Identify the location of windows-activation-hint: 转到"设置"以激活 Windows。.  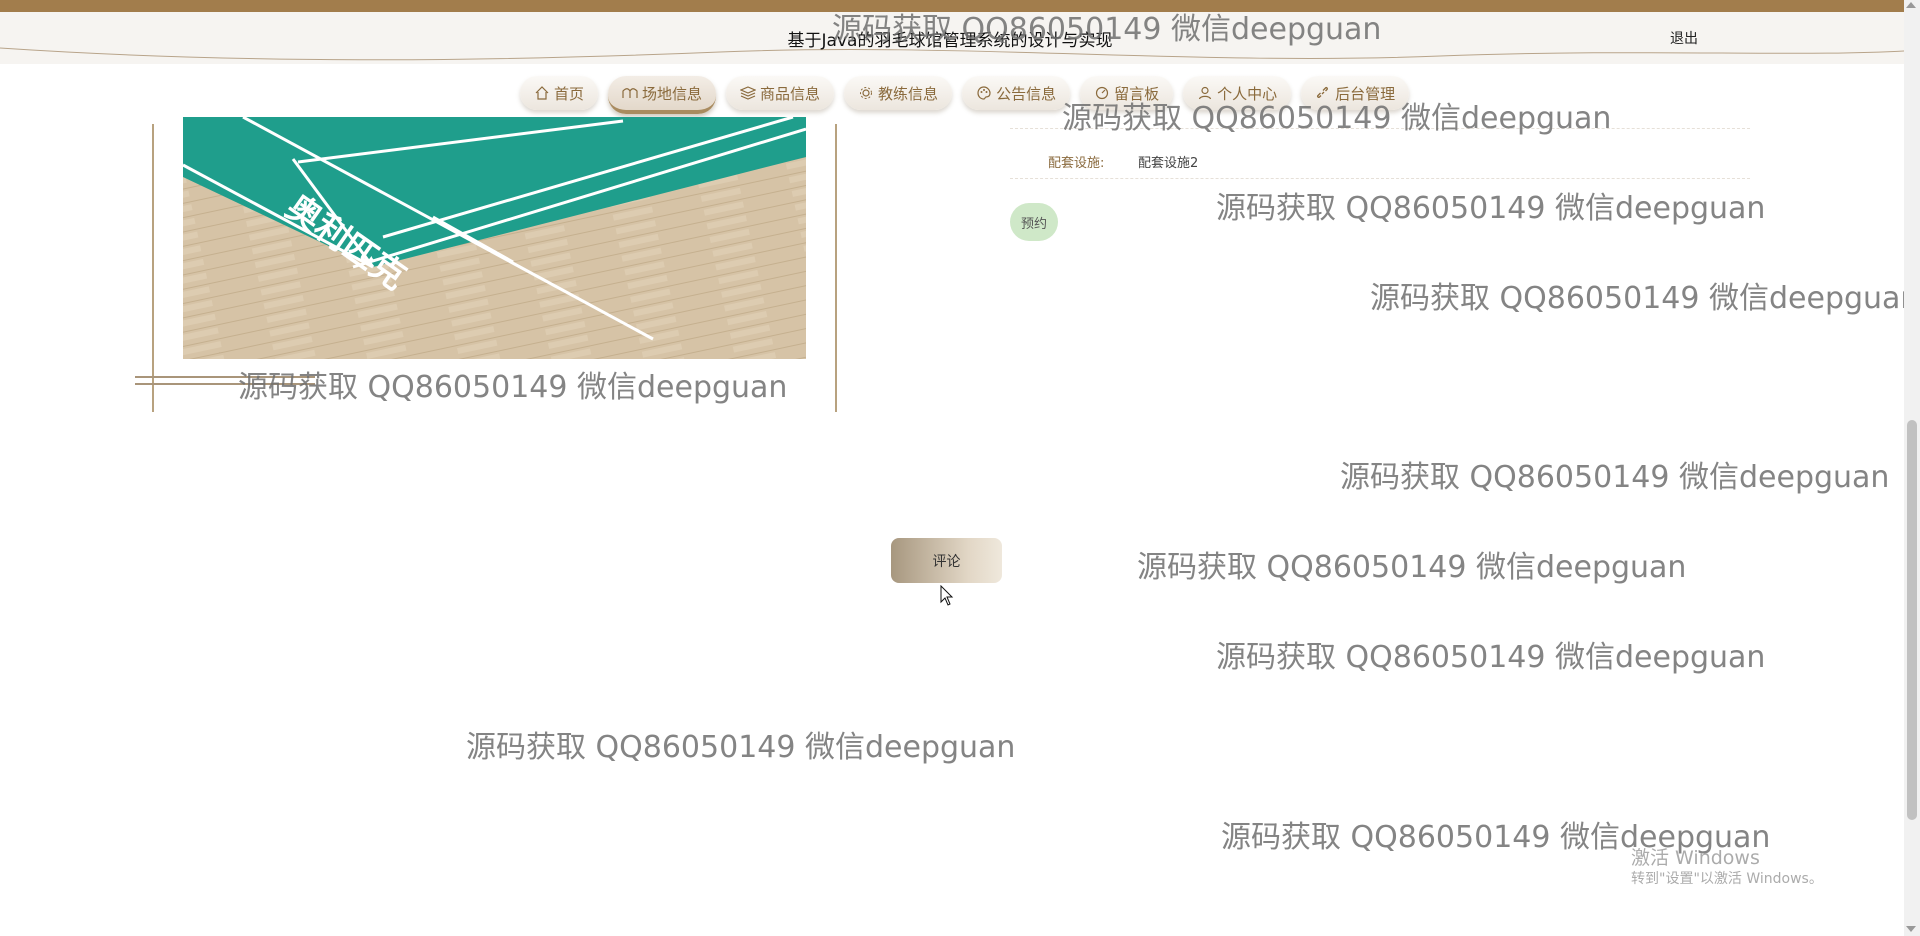
(1727, 879).